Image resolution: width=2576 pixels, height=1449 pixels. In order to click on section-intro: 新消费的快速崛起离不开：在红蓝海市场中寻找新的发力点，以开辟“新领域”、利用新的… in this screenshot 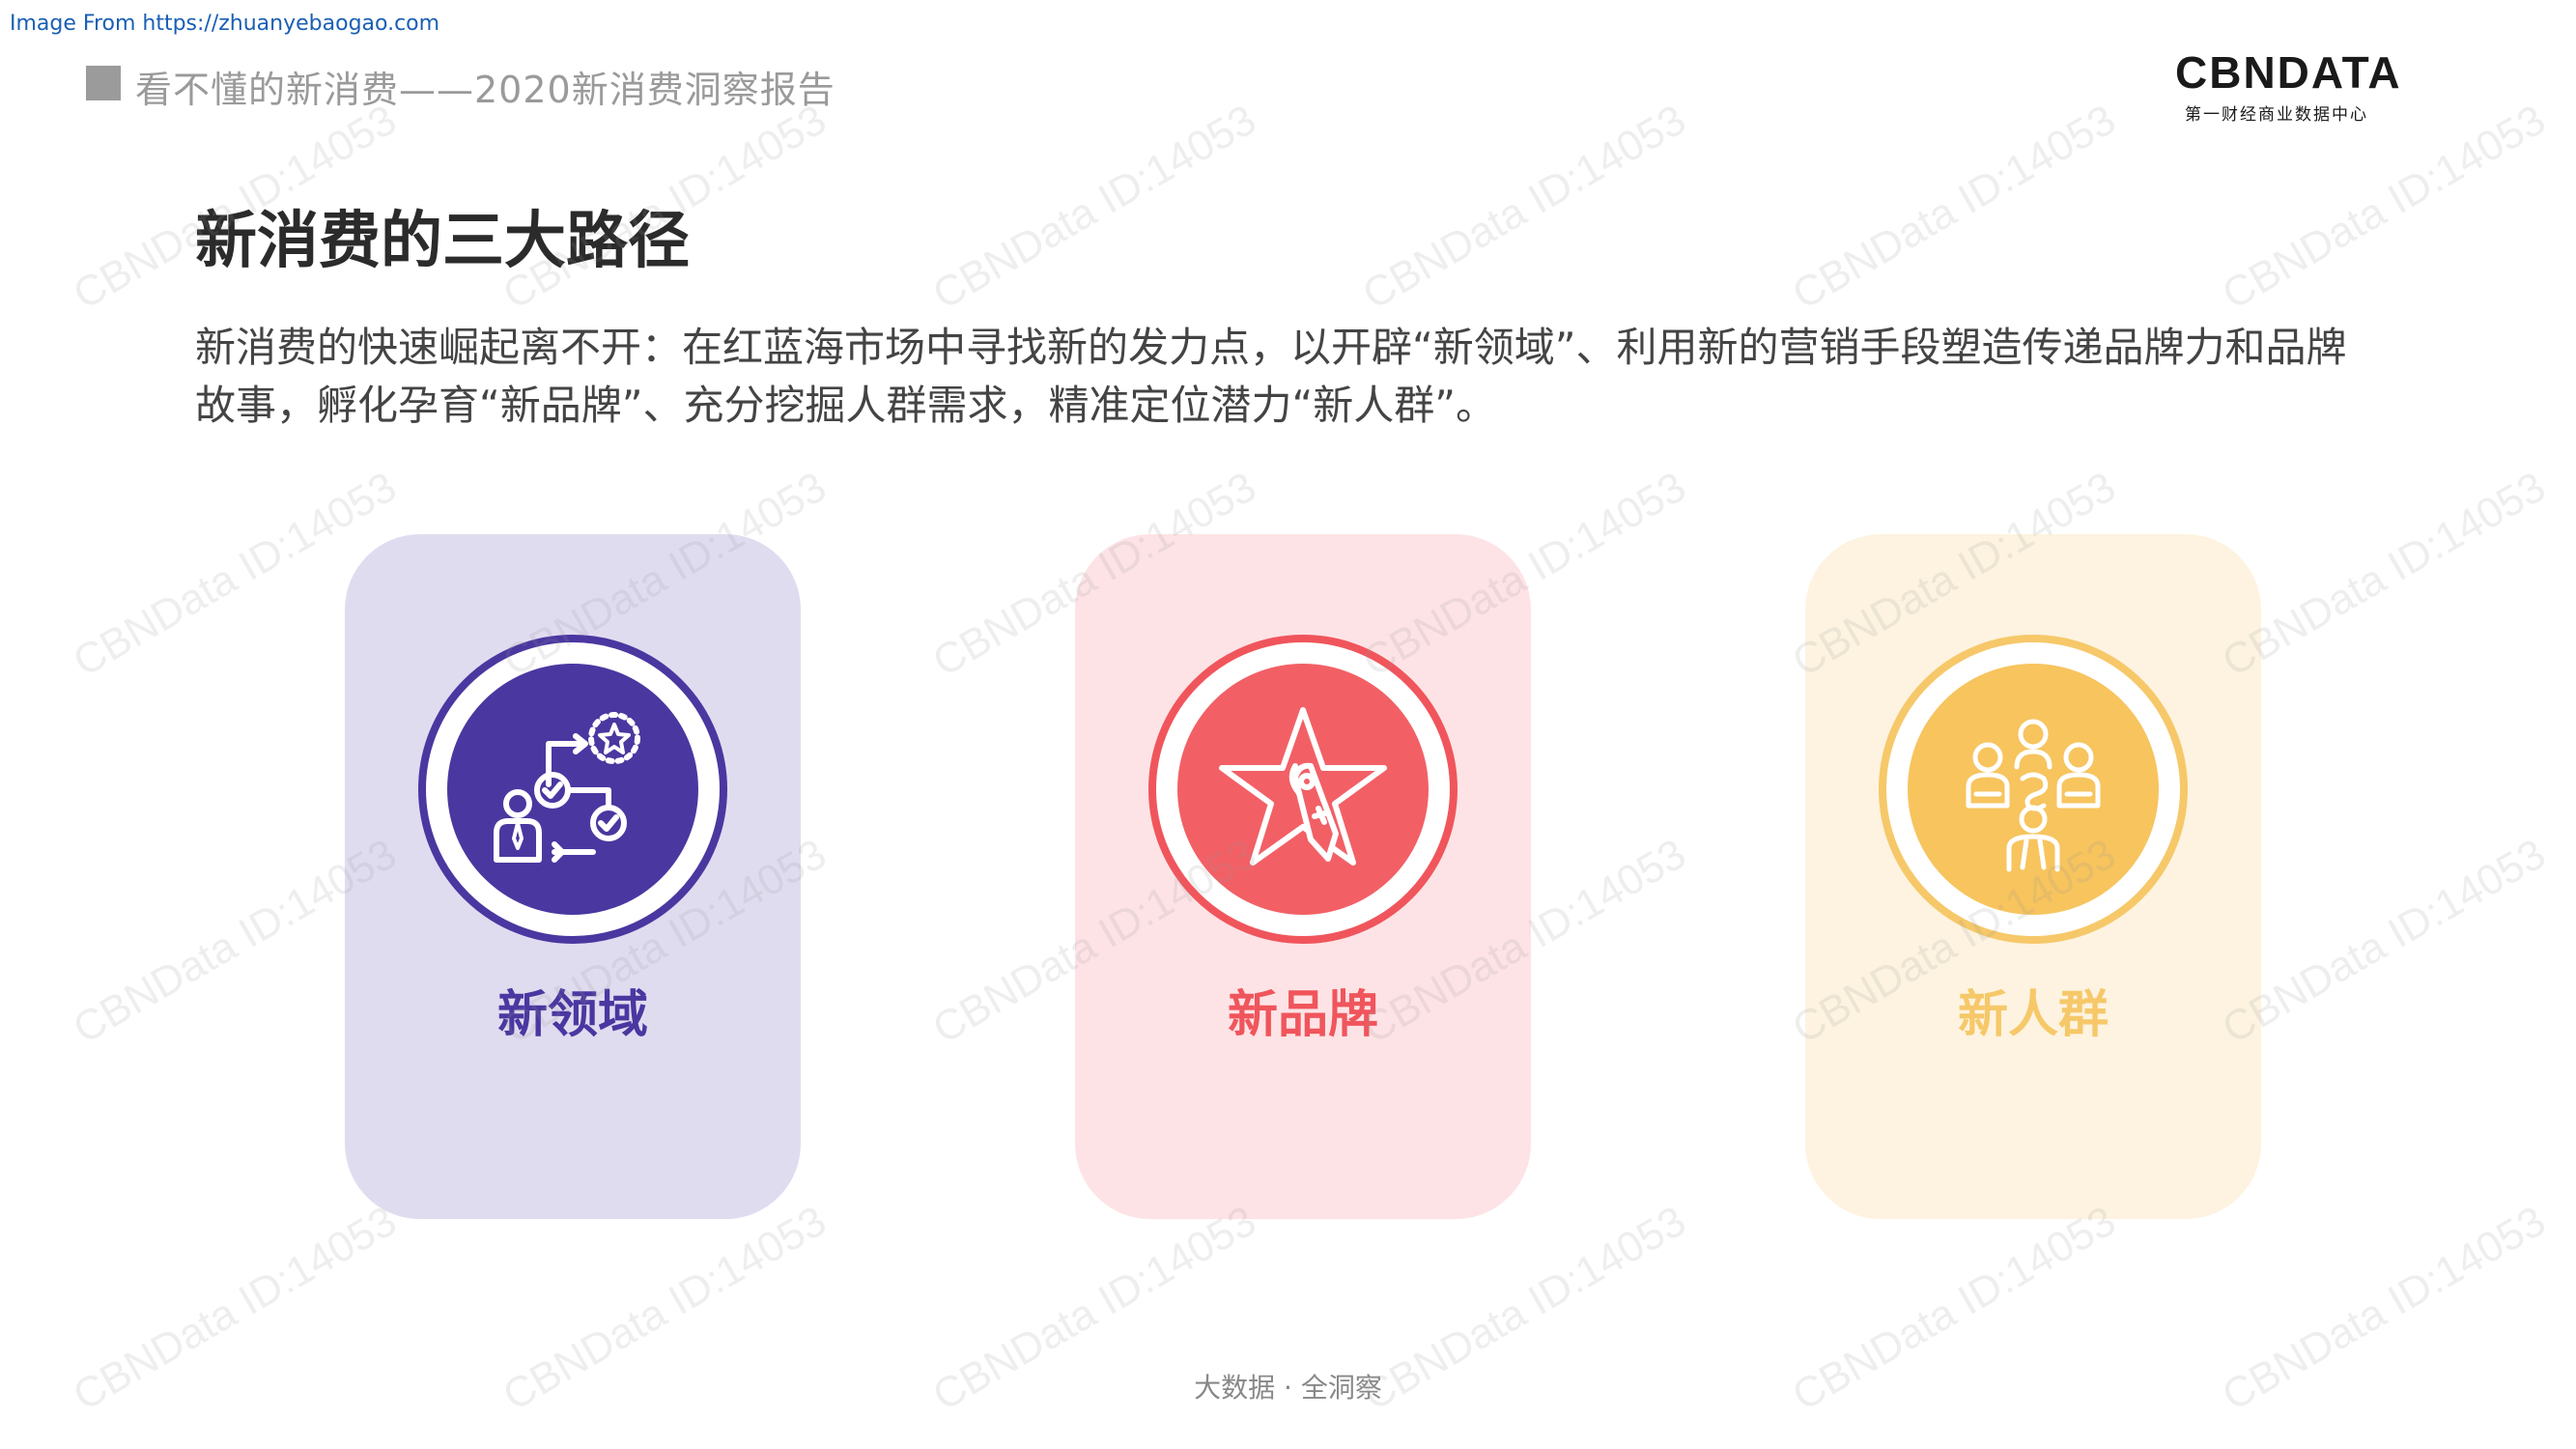, I will do `click(1271, 376)`.